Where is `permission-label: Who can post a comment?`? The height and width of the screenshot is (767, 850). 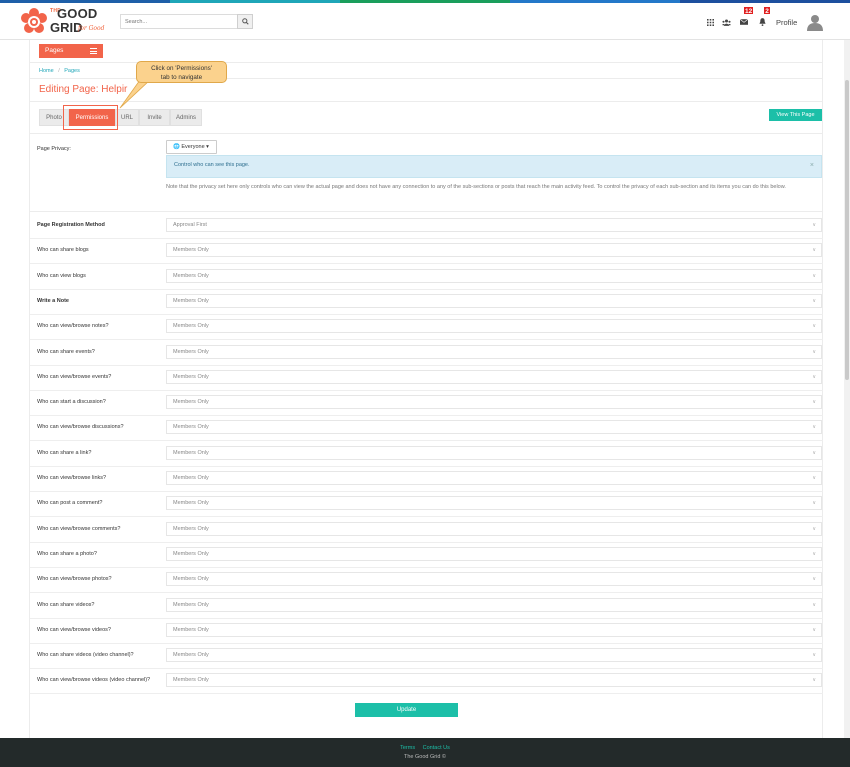
permission-label: Who can post a comment? is located at coordinates (70, 503).